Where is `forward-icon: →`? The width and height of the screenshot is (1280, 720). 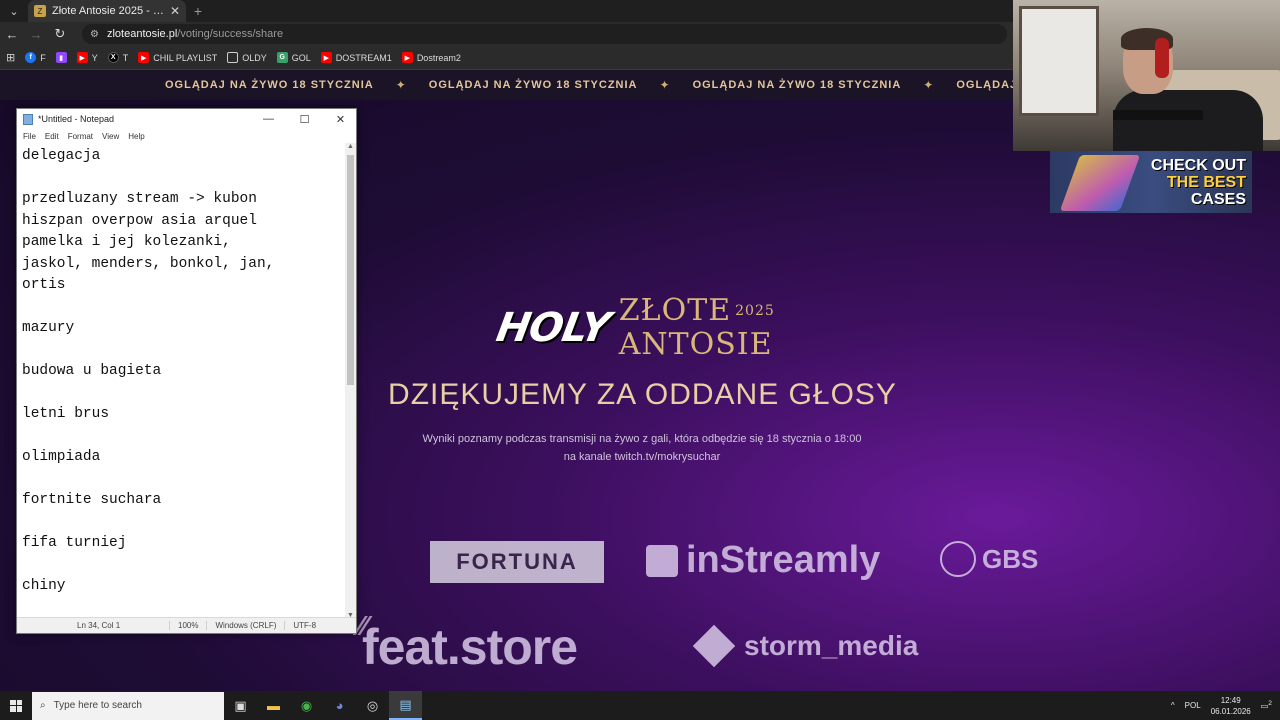
forward-icon: → is located at coordinates (36, 34).